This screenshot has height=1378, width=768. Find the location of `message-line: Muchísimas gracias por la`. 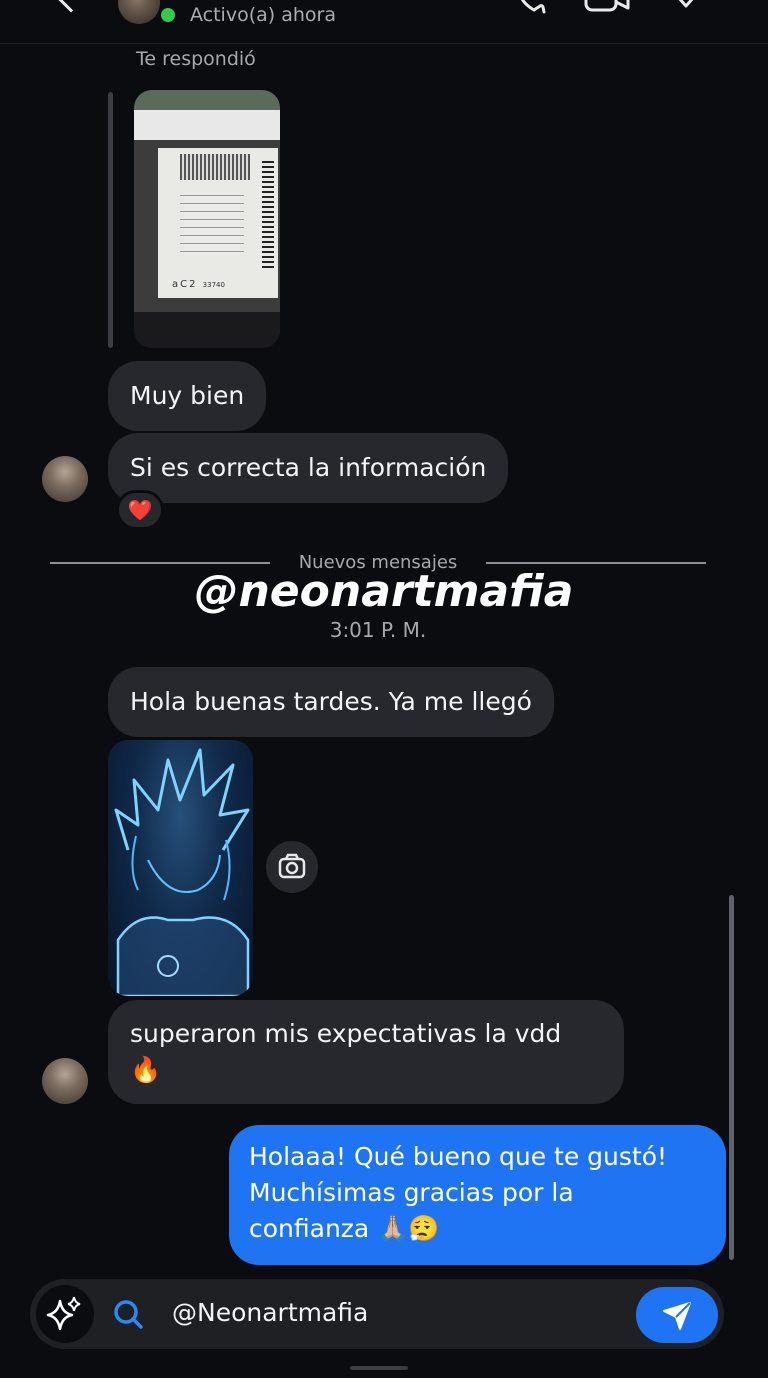

message-line: Muchísimas gracias por la is located at coordinates (411, 1192).